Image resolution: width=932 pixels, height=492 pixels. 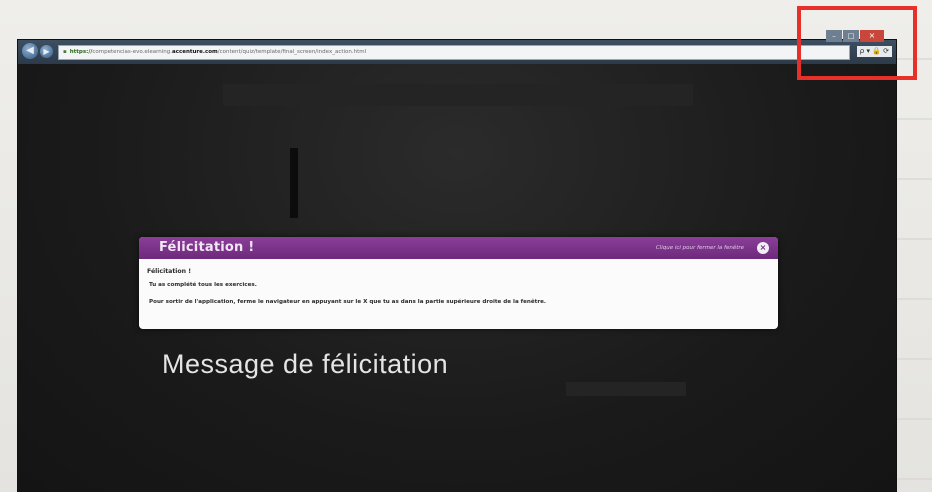 I want to click on url-domain: accenture.com, so click(x=195, y=52).